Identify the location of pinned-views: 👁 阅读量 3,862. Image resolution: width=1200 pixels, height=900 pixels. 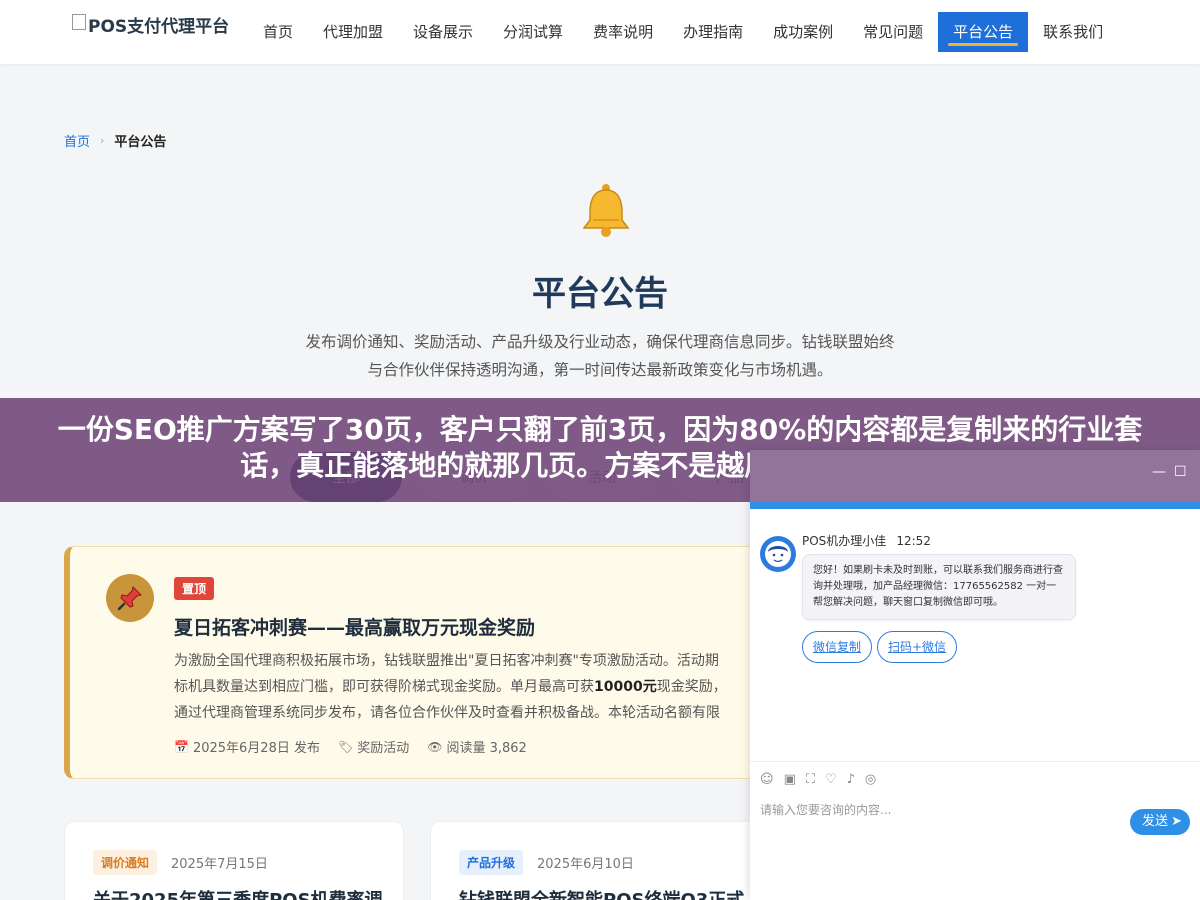
(477, 747).